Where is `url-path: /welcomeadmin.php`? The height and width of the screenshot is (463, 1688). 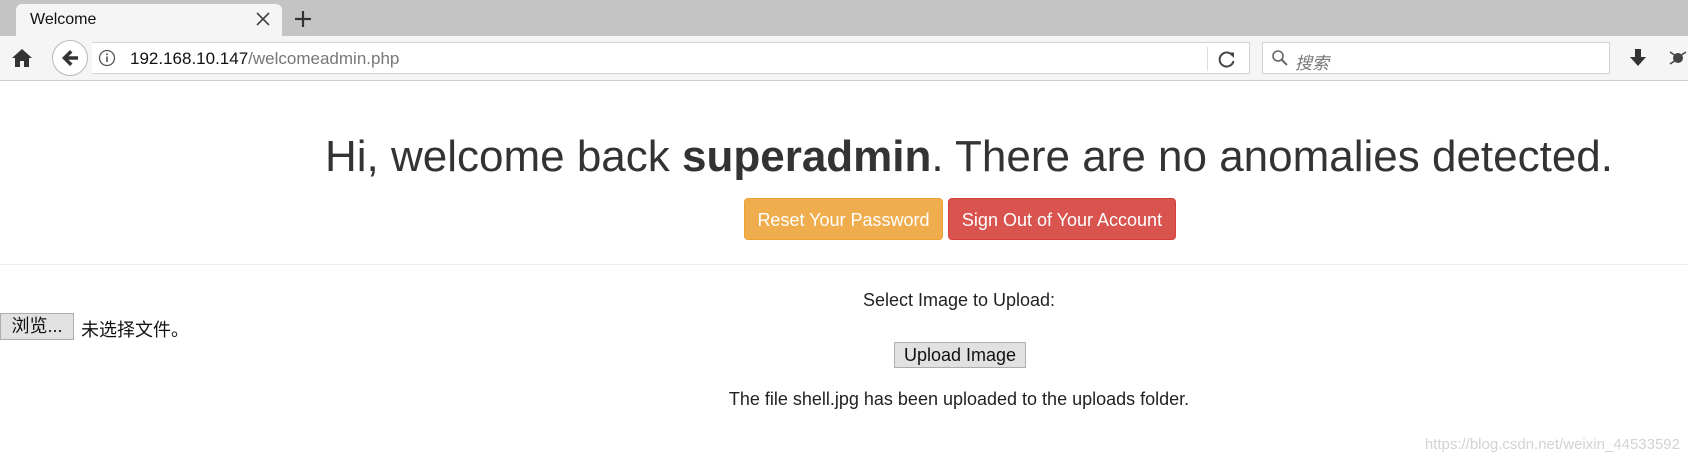
url-path: /welcomeadmin.php is located at coordinates (324, 58).